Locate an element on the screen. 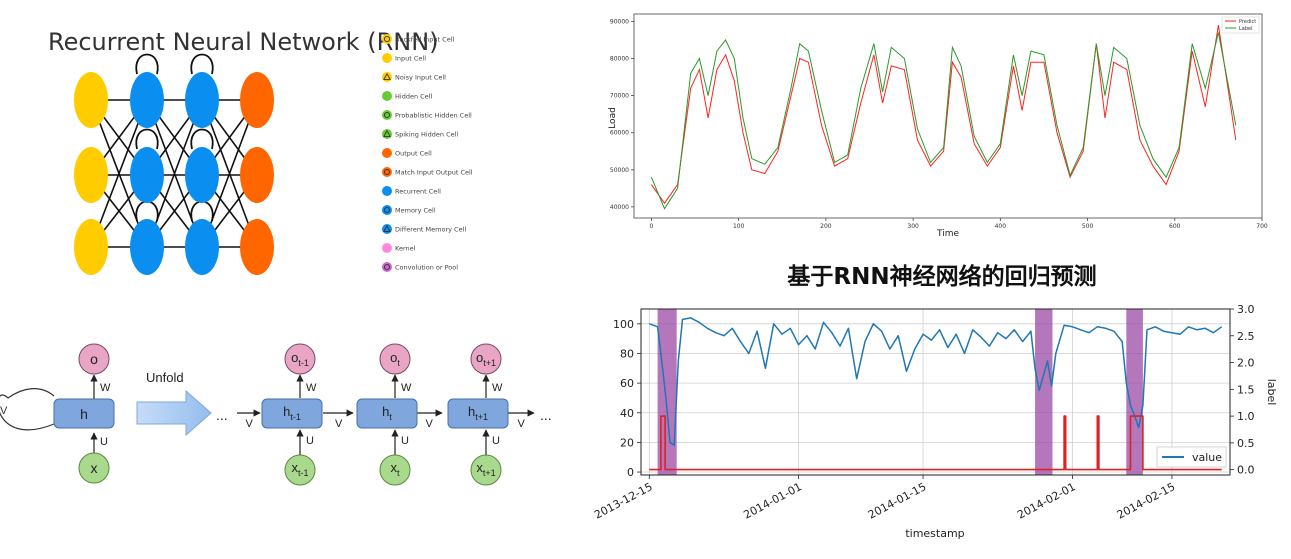 The width and height of the screenshot is (1291, 559). folded-recurrent-loop is located at coordinates (27, 409).